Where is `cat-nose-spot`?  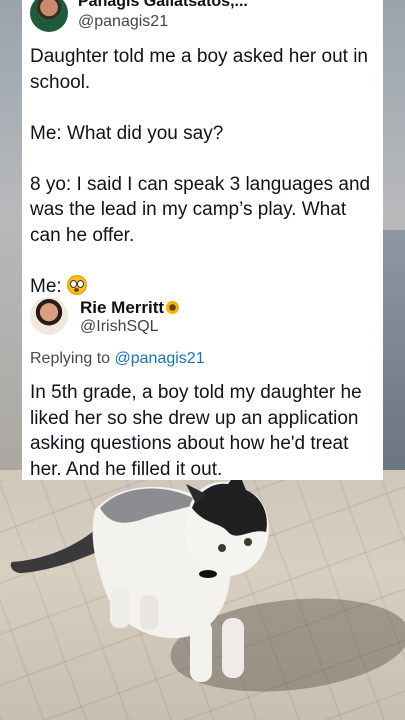 cat-nose-spot is located at coordinates (208, 574).